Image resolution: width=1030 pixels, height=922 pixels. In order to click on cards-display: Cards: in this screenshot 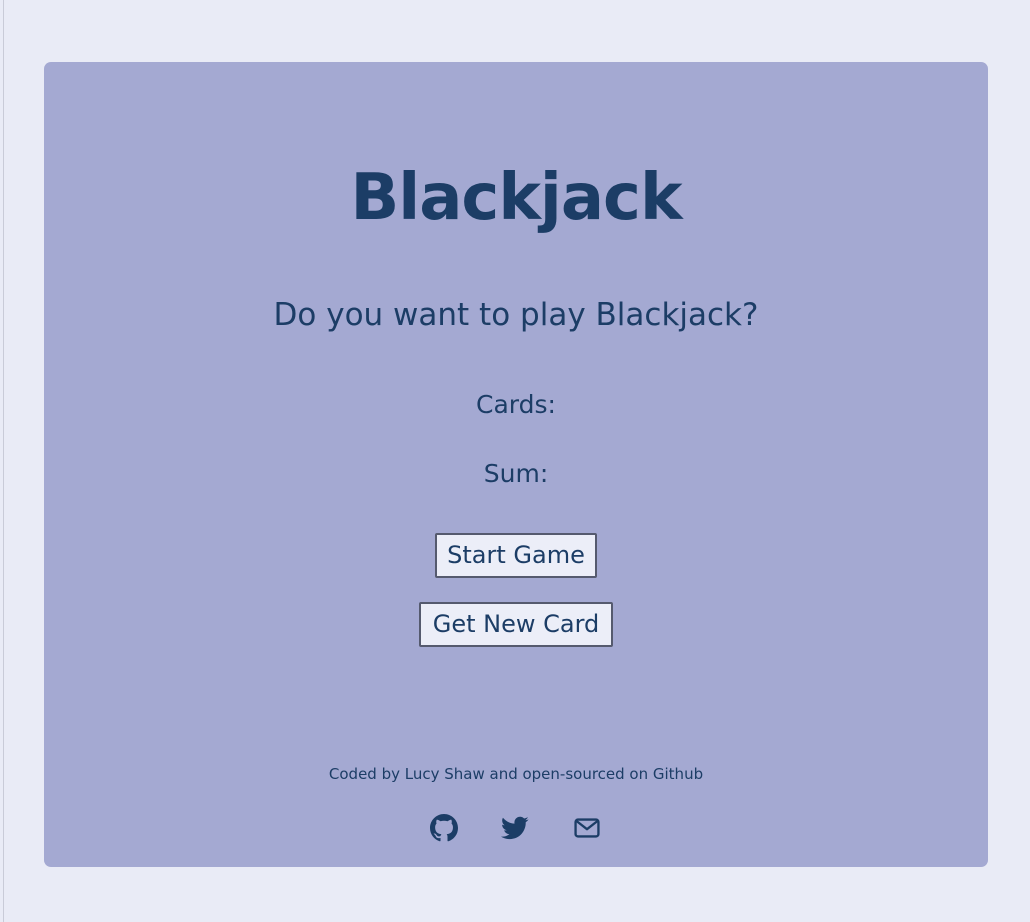, I will do `click(516, 404)`.